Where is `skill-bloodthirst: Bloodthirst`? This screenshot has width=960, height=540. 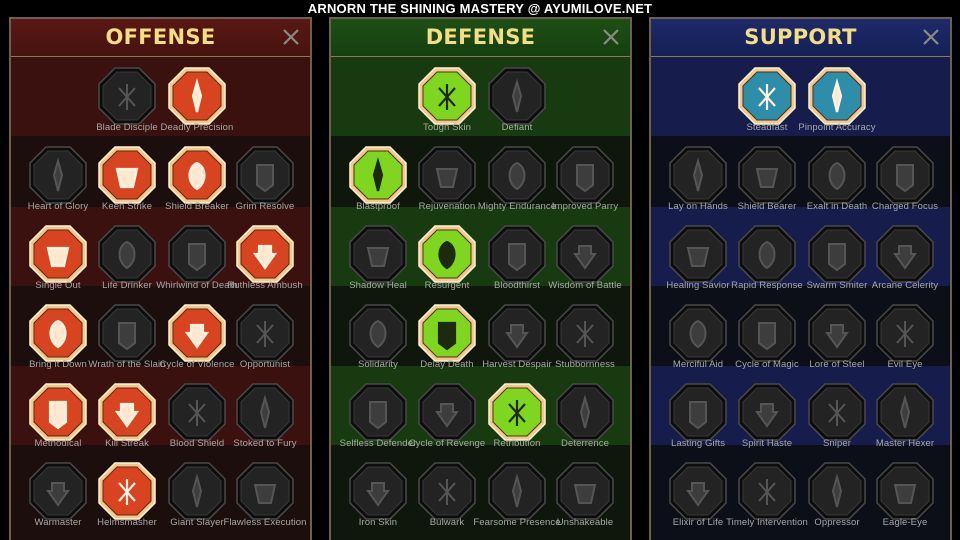
skill-bloodthirst: Bloodthirst is located at coordinates (517, 262).